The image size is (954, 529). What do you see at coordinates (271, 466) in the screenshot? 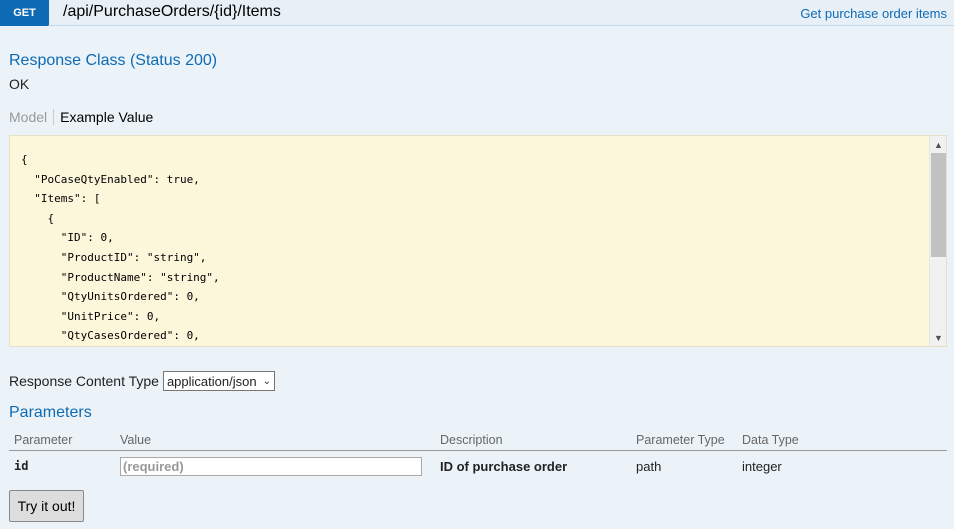
I see `param-id-input` at bounding box center [271, 466].